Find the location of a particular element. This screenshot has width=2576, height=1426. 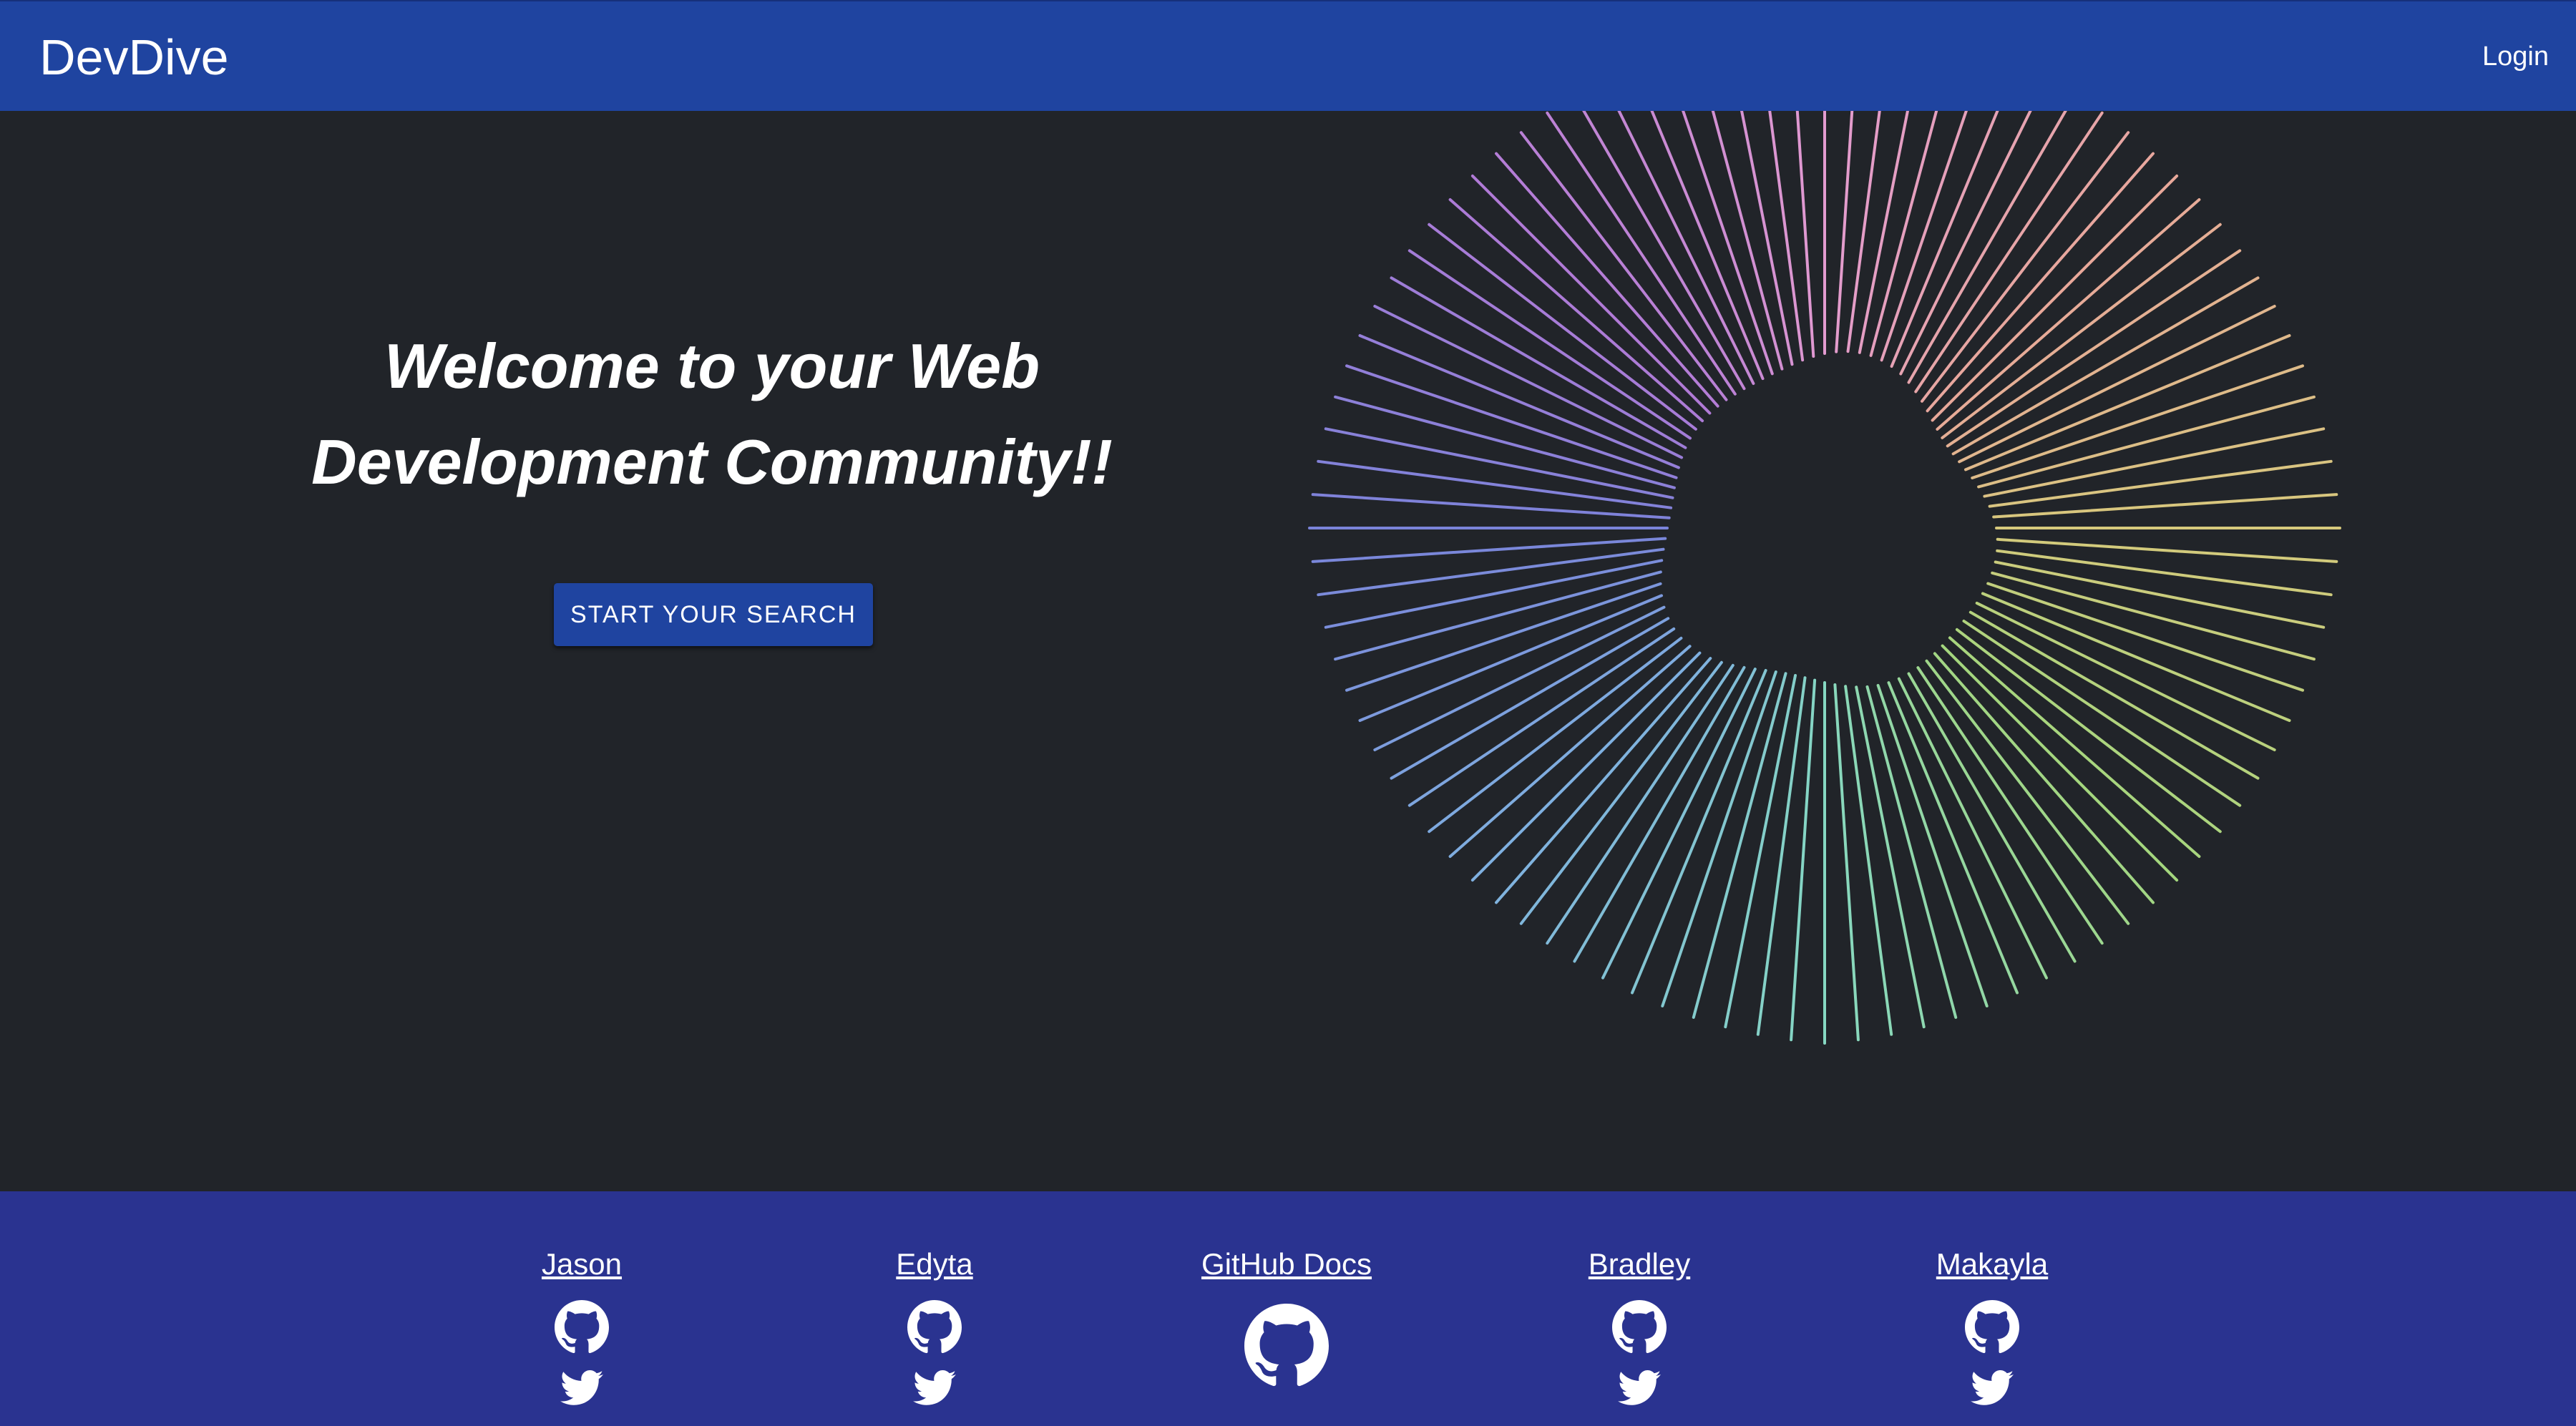

footer-column-bradley: Bradley is located at coordinates (1639, 1298).